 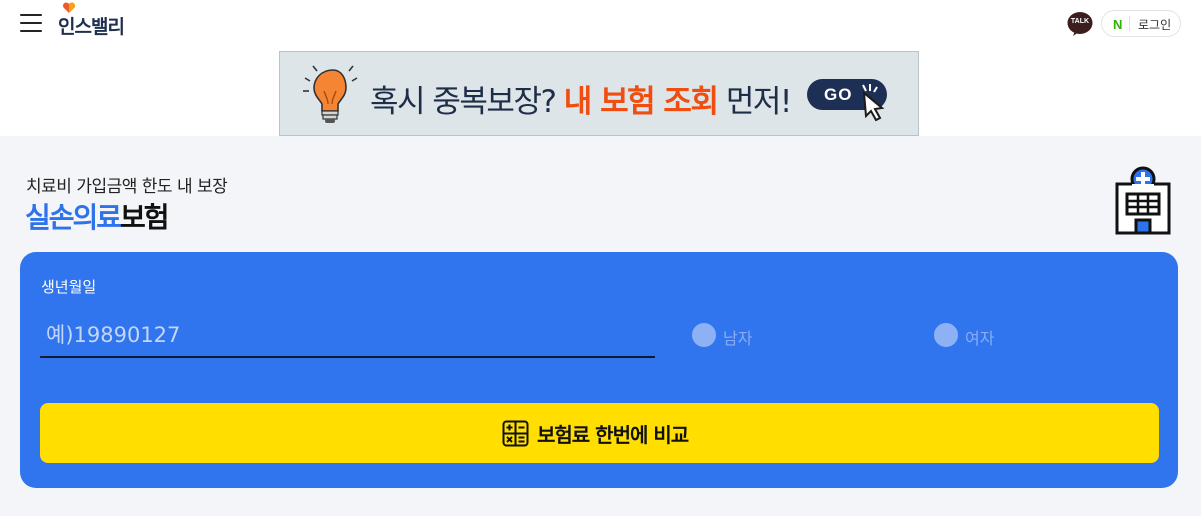 What do you see at coordinates (69, 287) in the screenshot?
I see `birth-date-label: 생년월일` at bounding box center [69, 287].